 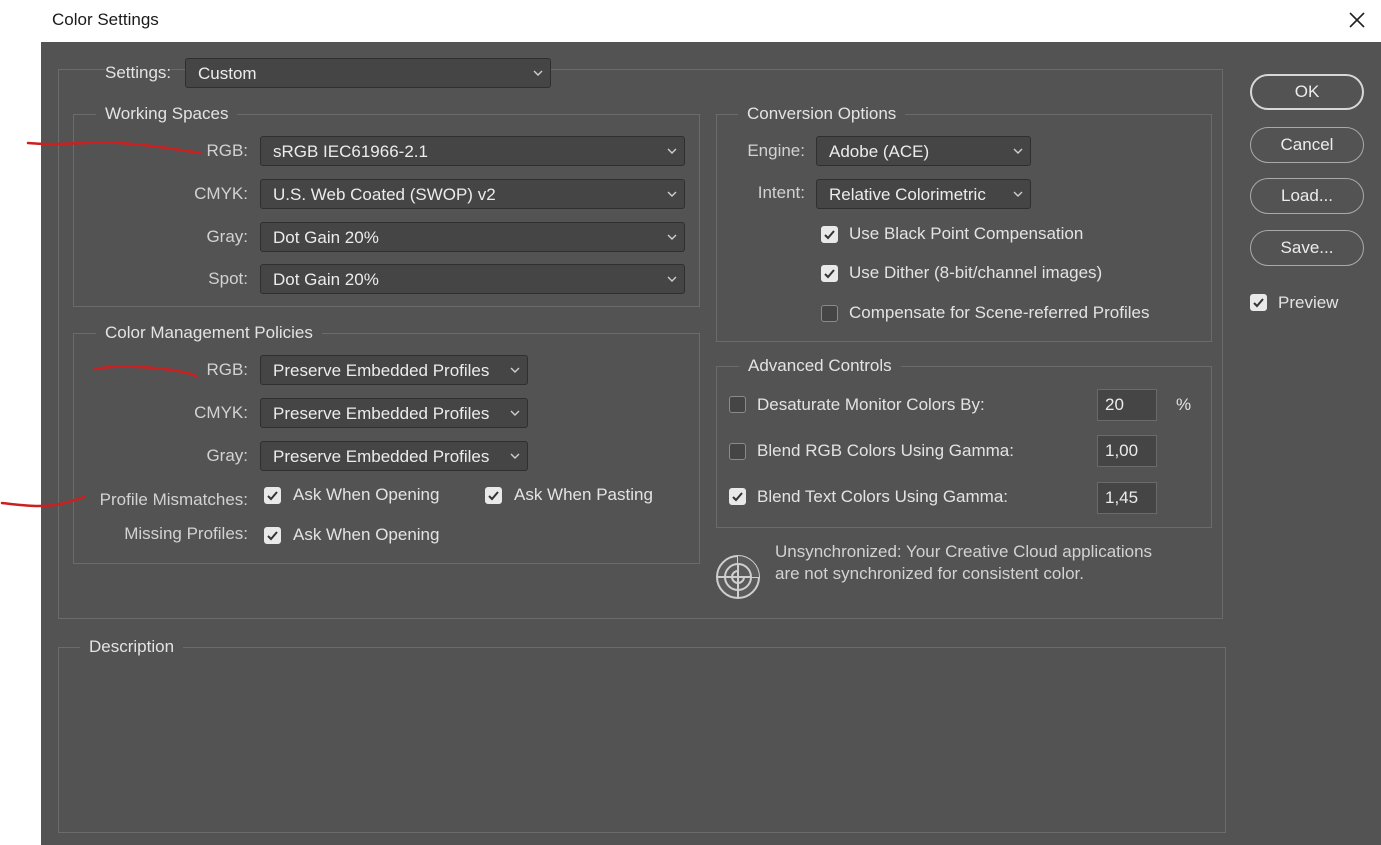 What do you see at coordinates (326, 279) in the screenshot?
I see `working-spot-value: Dot Gain 20%` at bounding box center [326, 279].